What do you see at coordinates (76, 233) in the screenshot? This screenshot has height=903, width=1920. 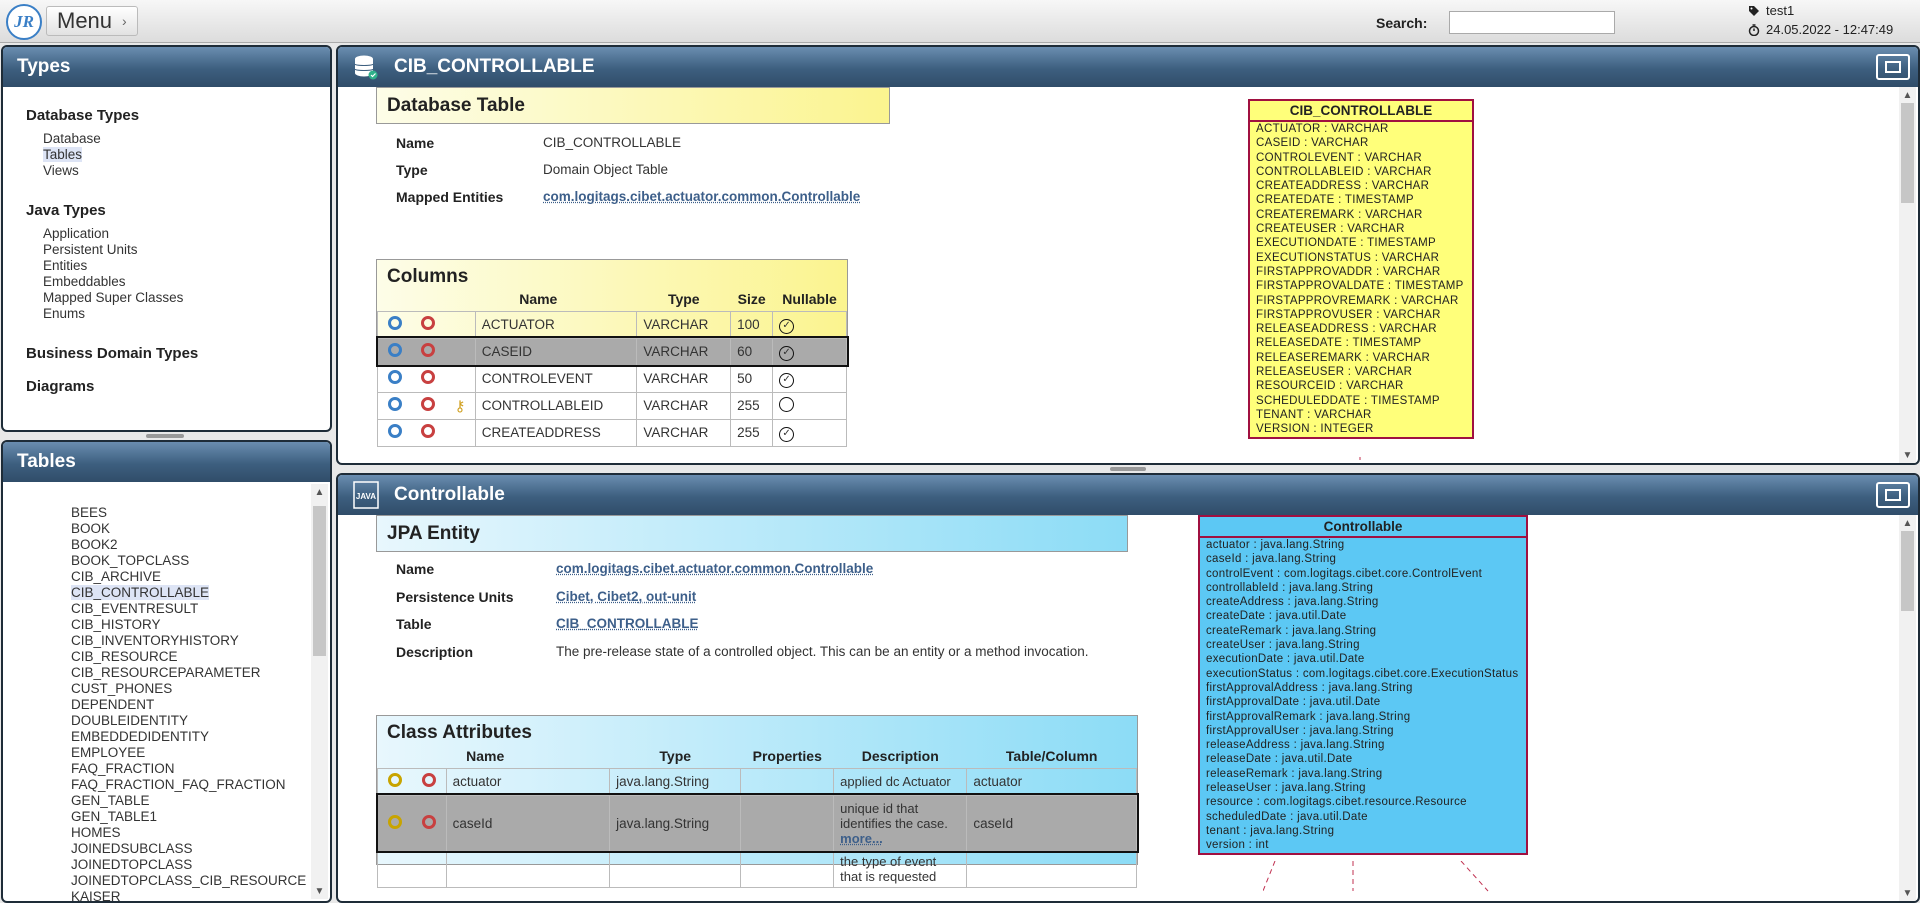 I see `type-item-application: Application` at bounding box center [76, 233].